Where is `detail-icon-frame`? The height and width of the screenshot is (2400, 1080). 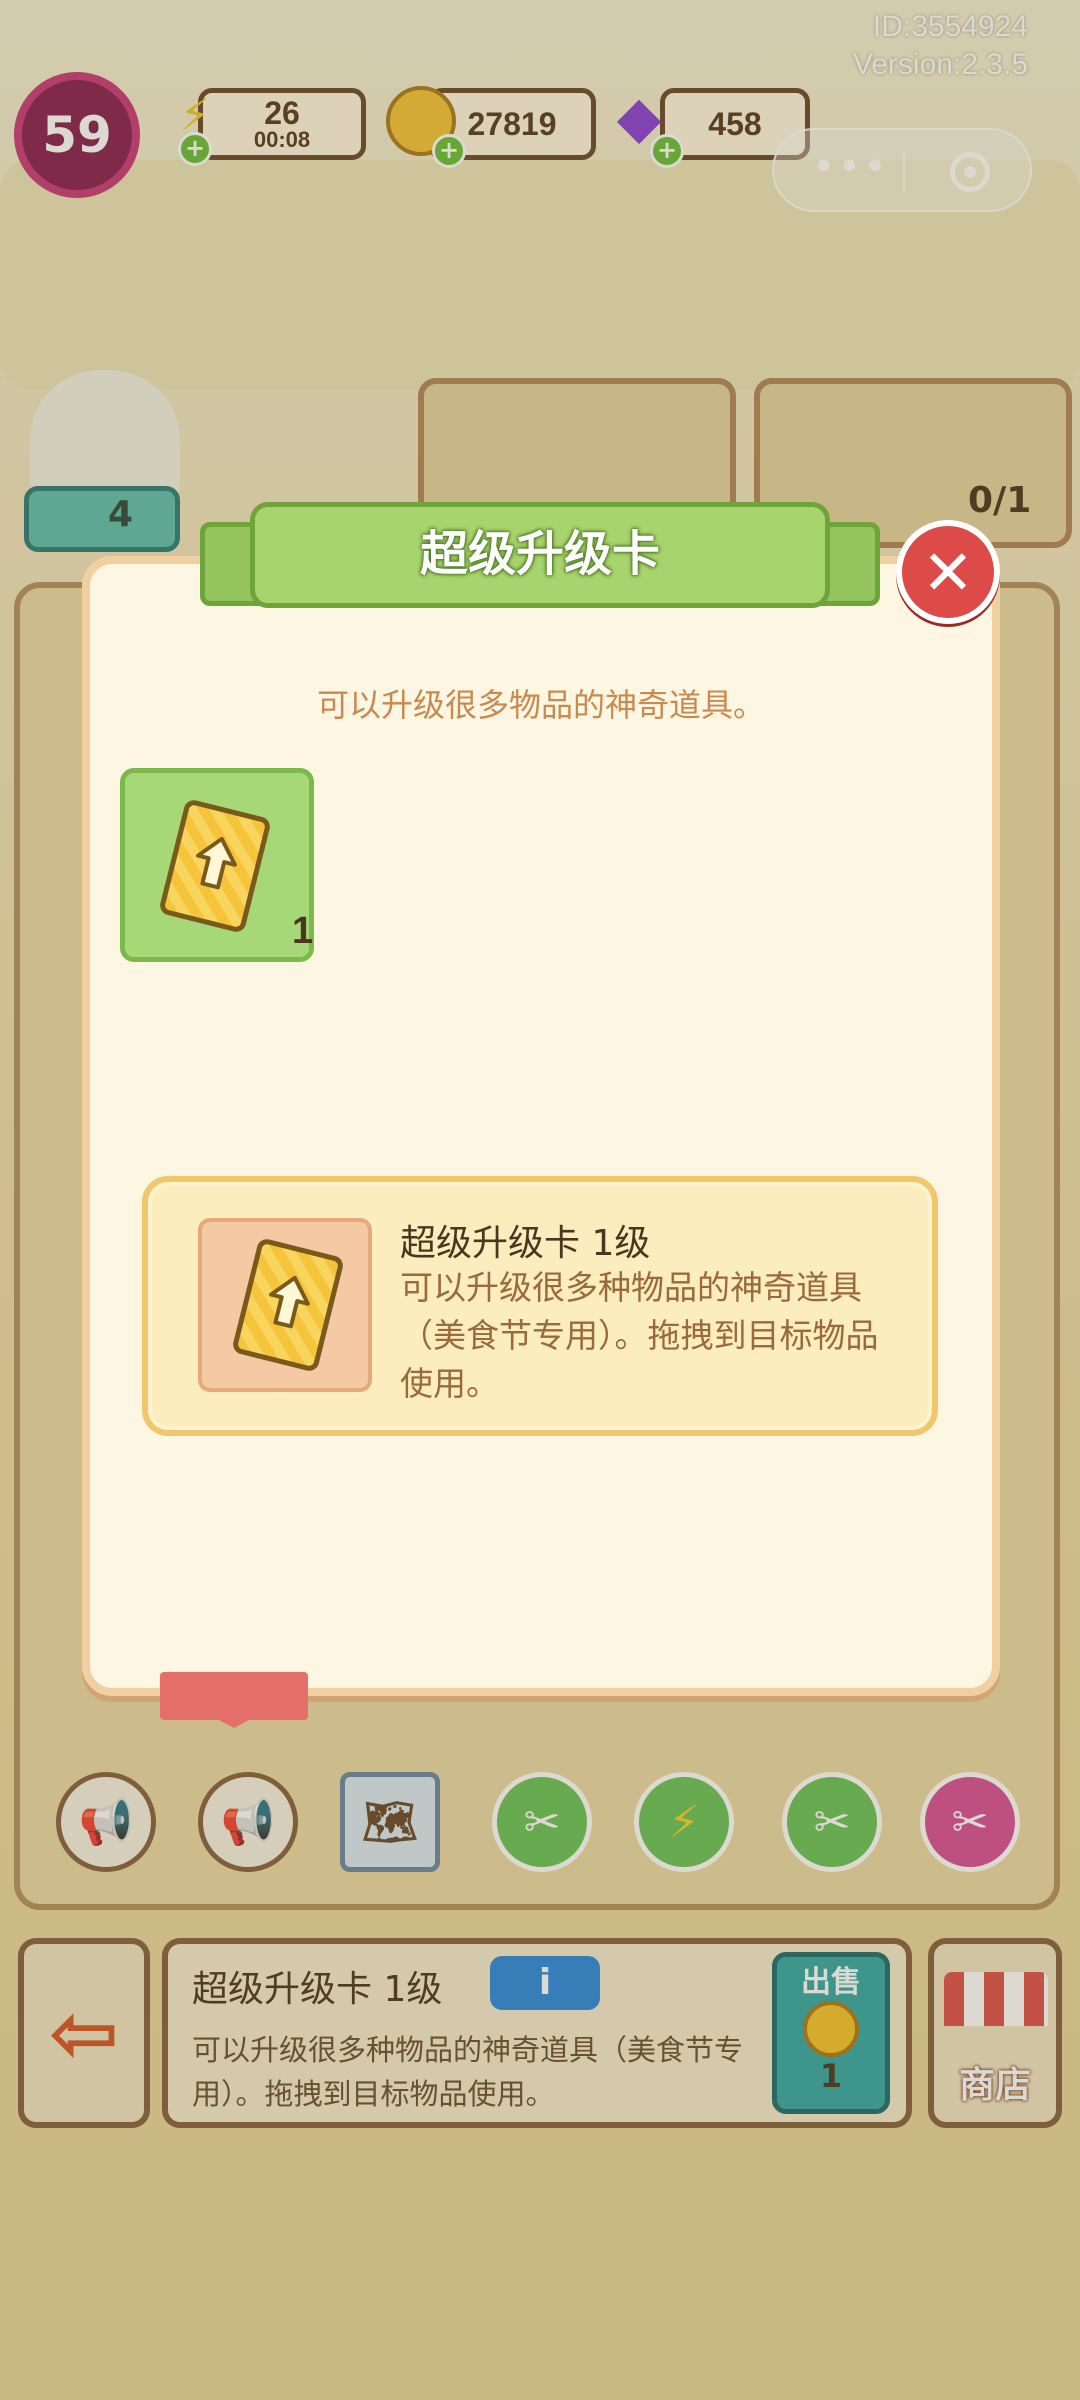 detail-icon-frame is located at coordinates (285, 1305).